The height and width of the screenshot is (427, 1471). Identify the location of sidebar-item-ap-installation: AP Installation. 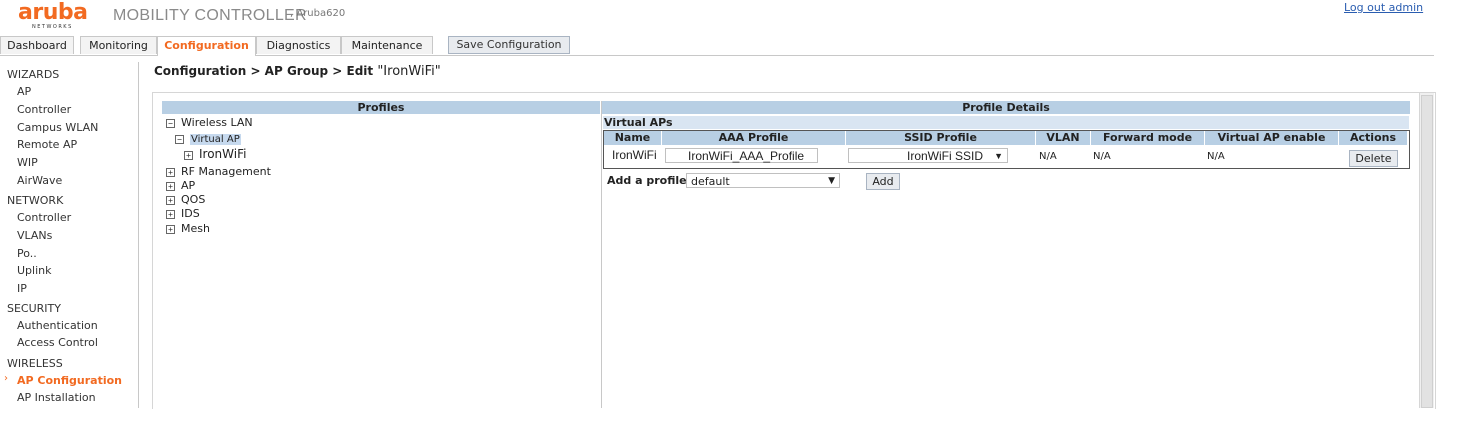
(56, 397).